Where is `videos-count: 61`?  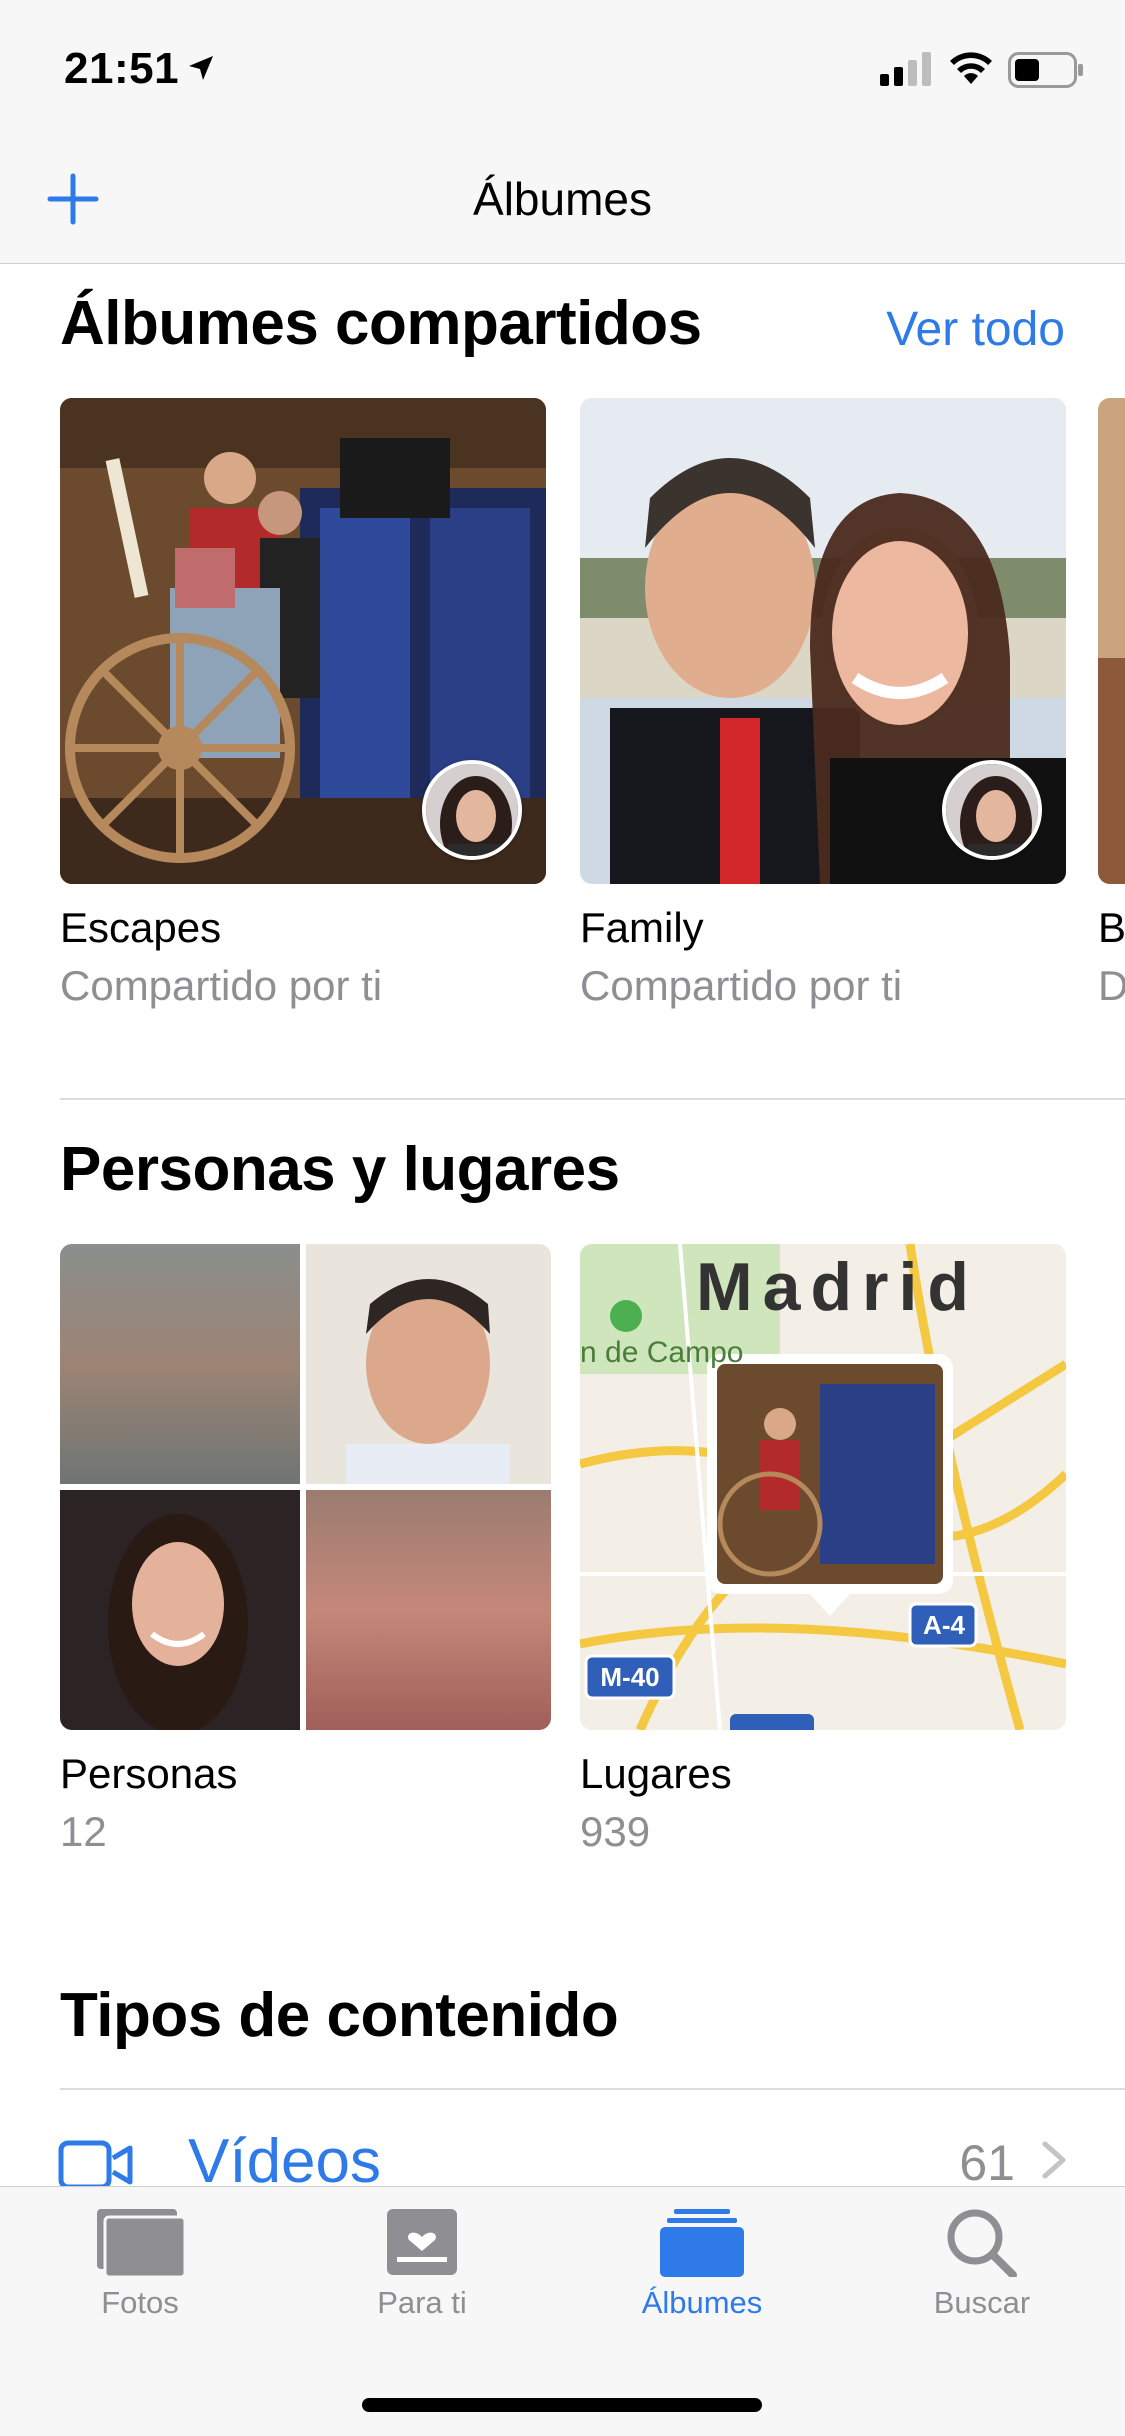
videos-count: 61 is located at coordinates (987, 2163).